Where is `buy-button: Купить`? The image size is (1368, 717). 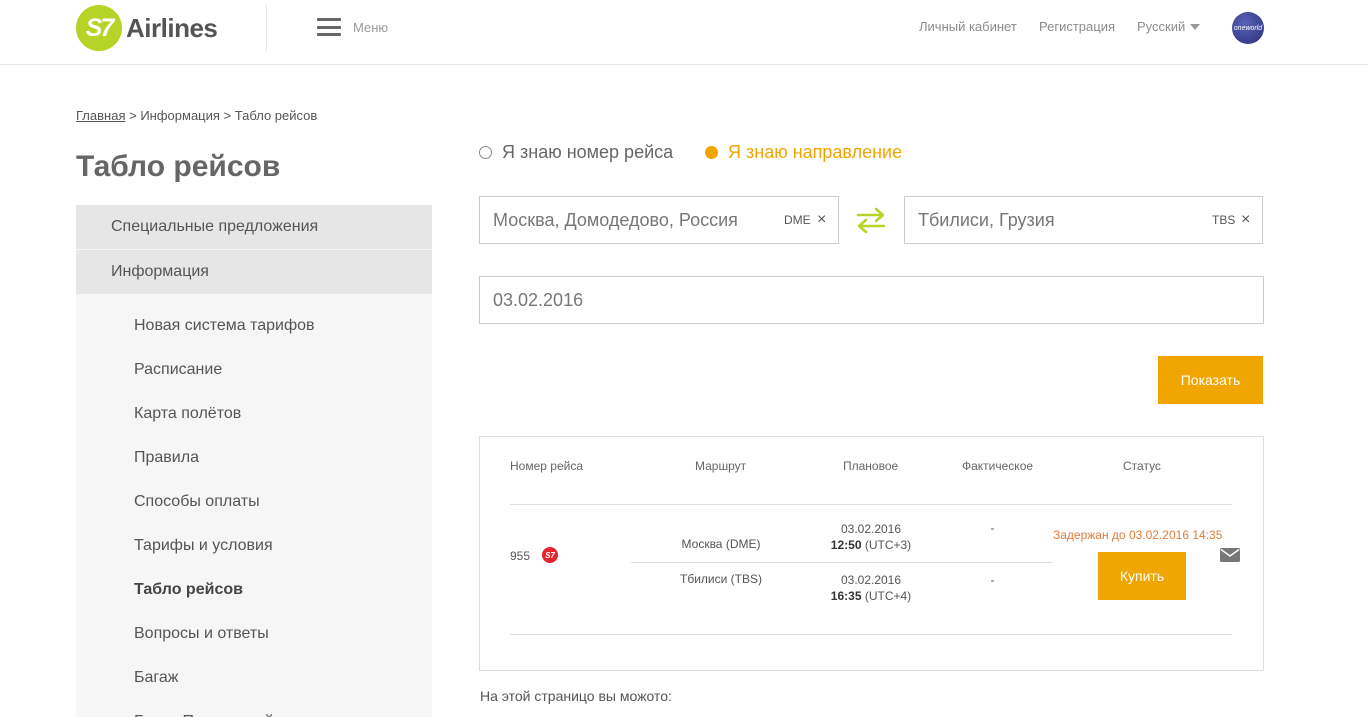 buy-button: Купить is located at coordinates (1142, 576).